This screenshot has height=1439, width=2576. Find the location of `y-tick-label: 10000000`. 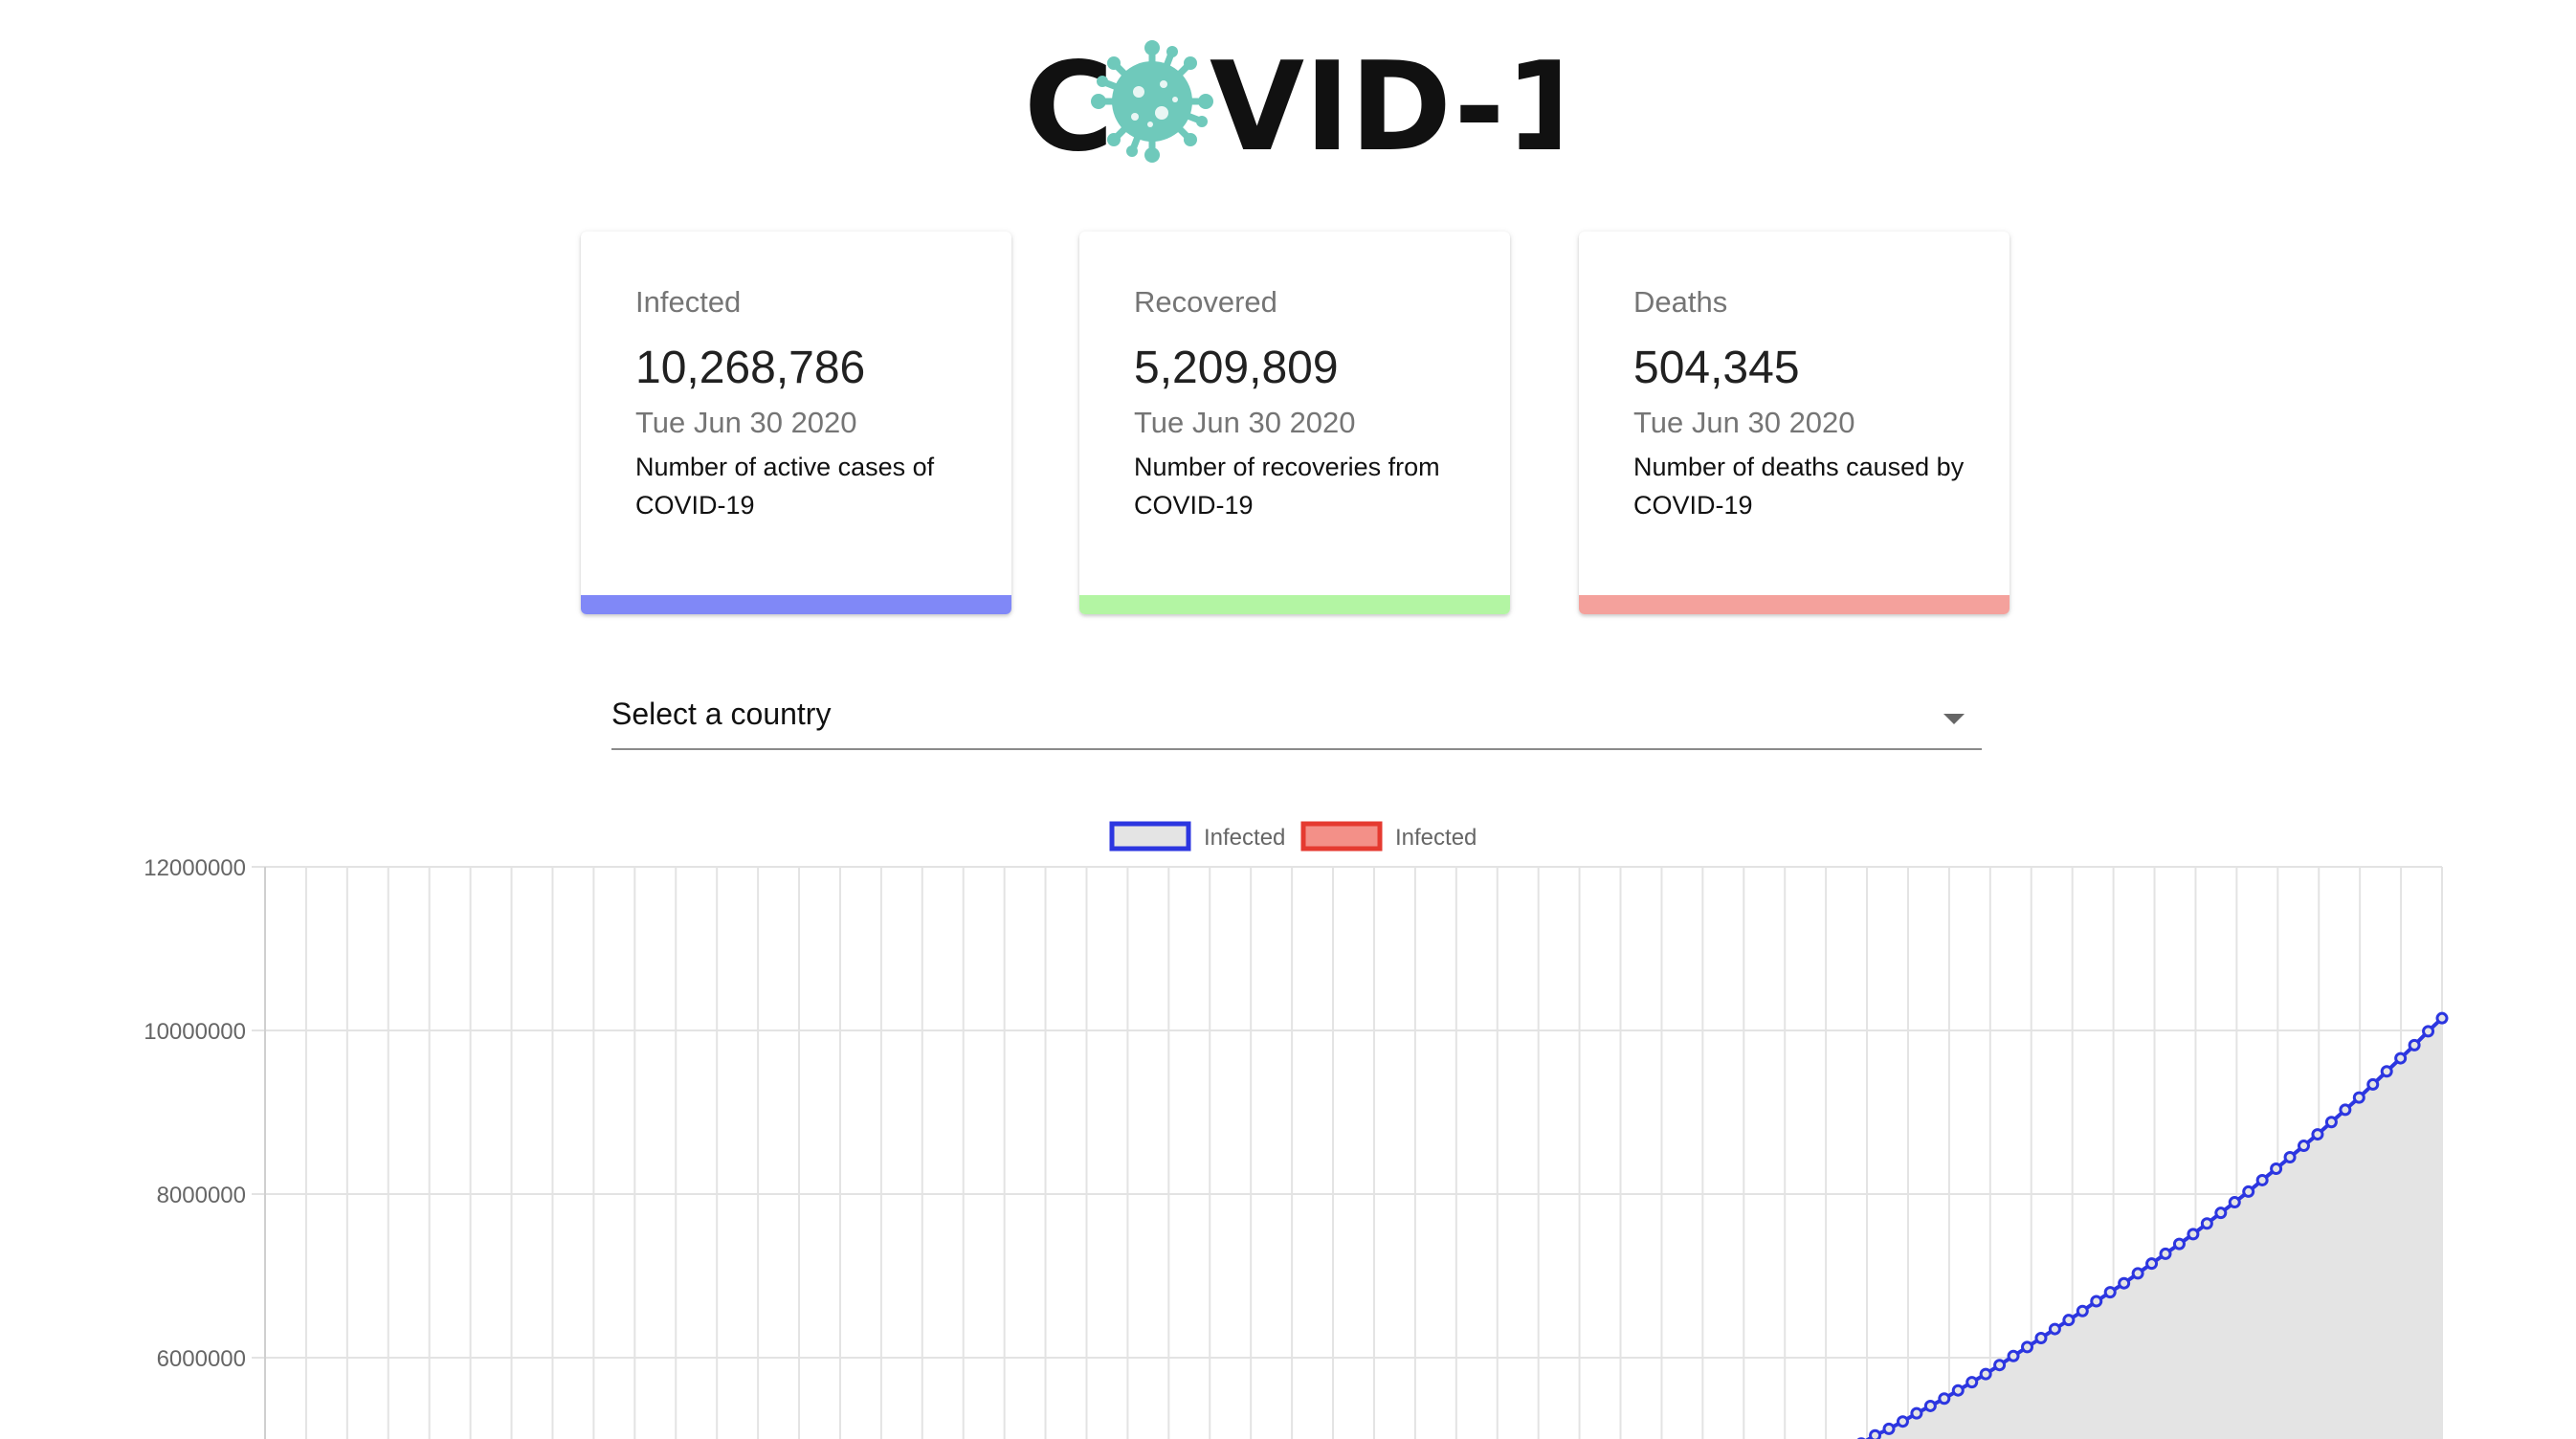

y-tick-label: 10000000 is located at coordinates (195, 1032).